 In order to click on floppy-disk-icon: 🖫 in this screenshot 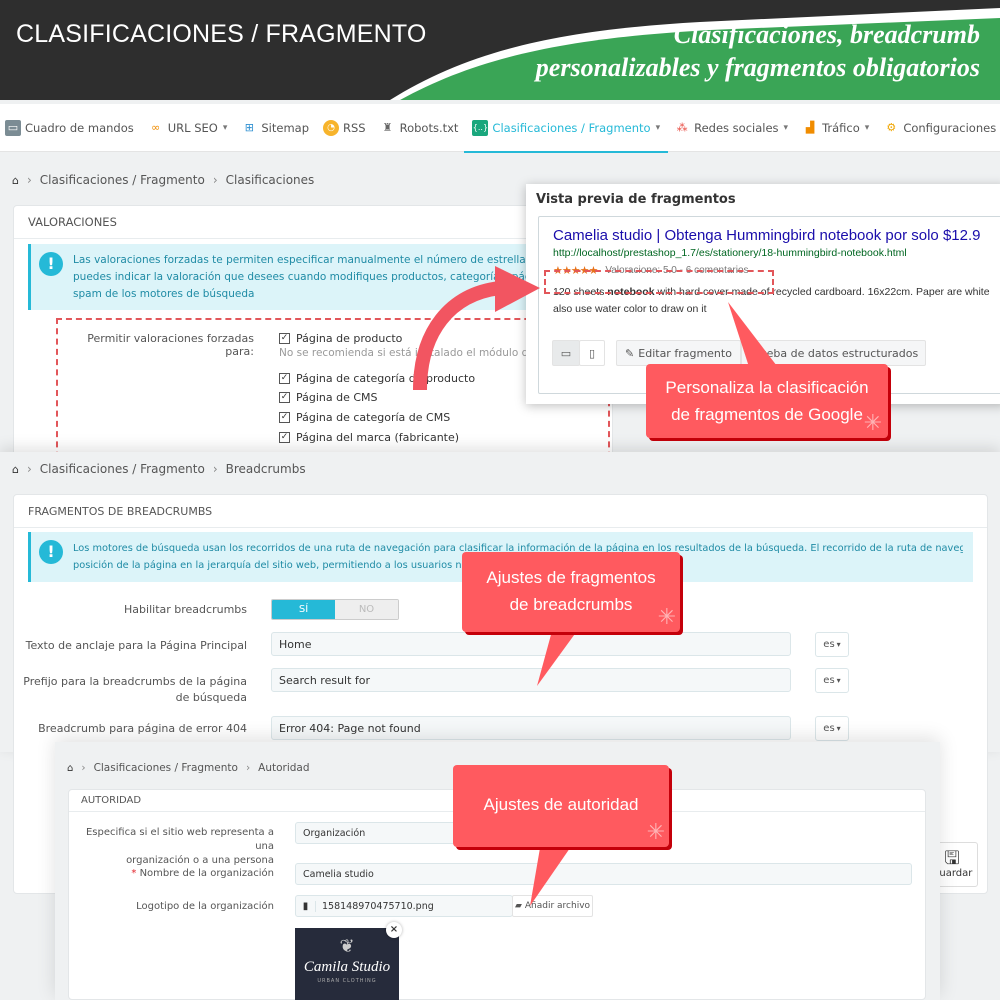, I will do `click(952, 858)`.